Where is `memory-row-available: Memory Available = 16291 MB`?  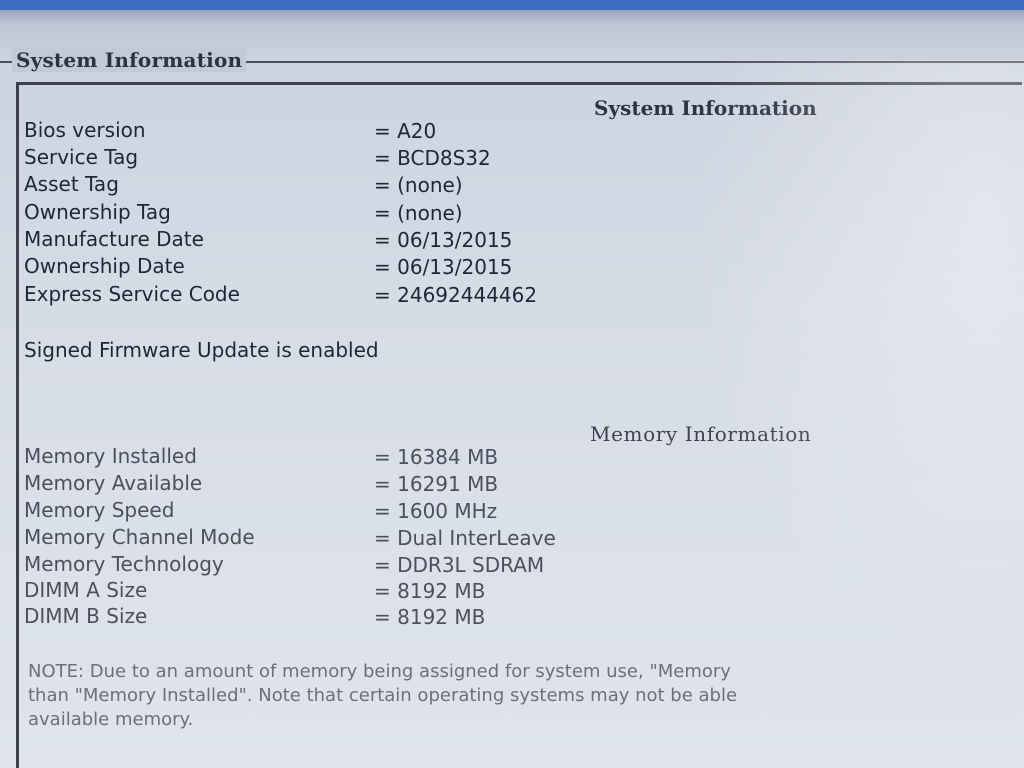
memory-row-available: Memory Available = 16291 MB is located at coordinates (374, 484).